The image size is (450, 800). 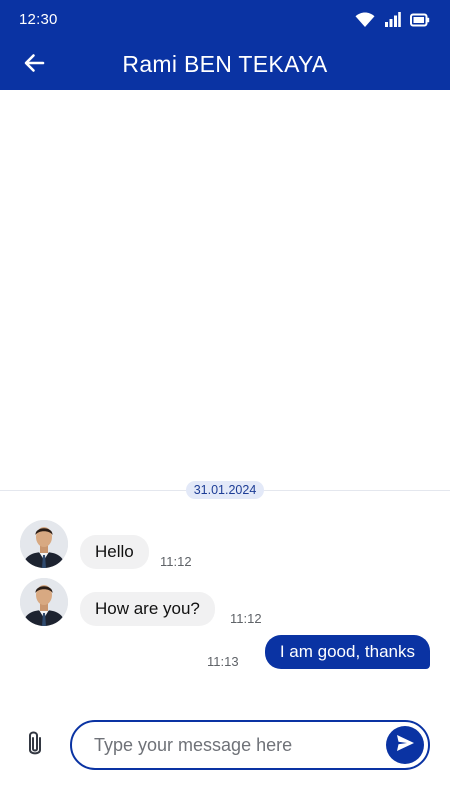 I want to click on signal-icon, so click(x=392, y=19).